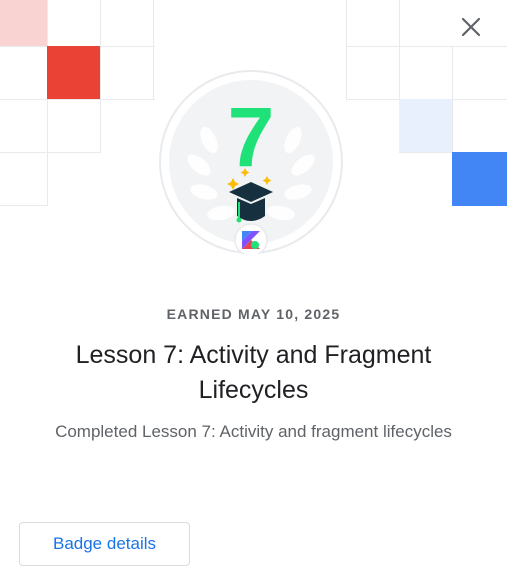 The height and width of the screenshot is (582, 507). I want to click on light-blue-square, so click(425, 125).